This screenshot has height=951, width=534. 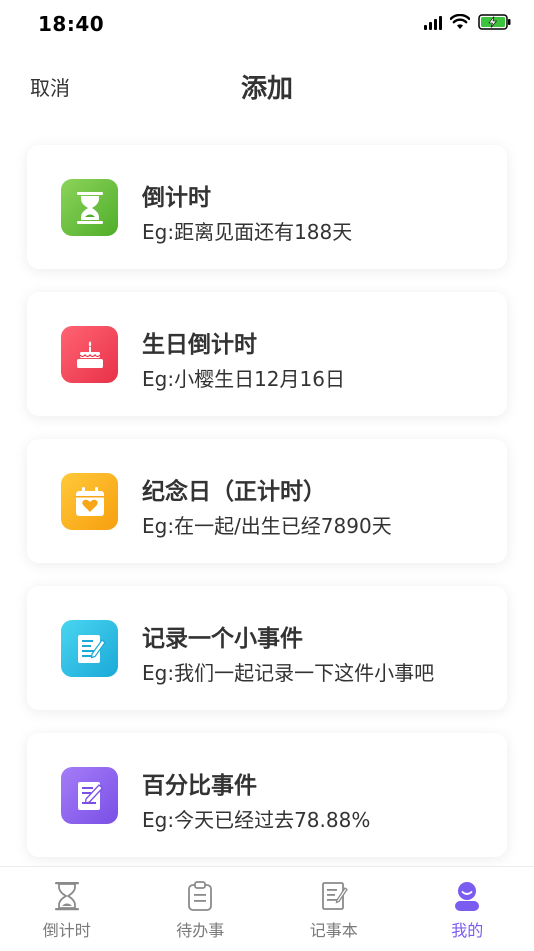 I want to click on wifi-icon, so click(x=460, y=22).